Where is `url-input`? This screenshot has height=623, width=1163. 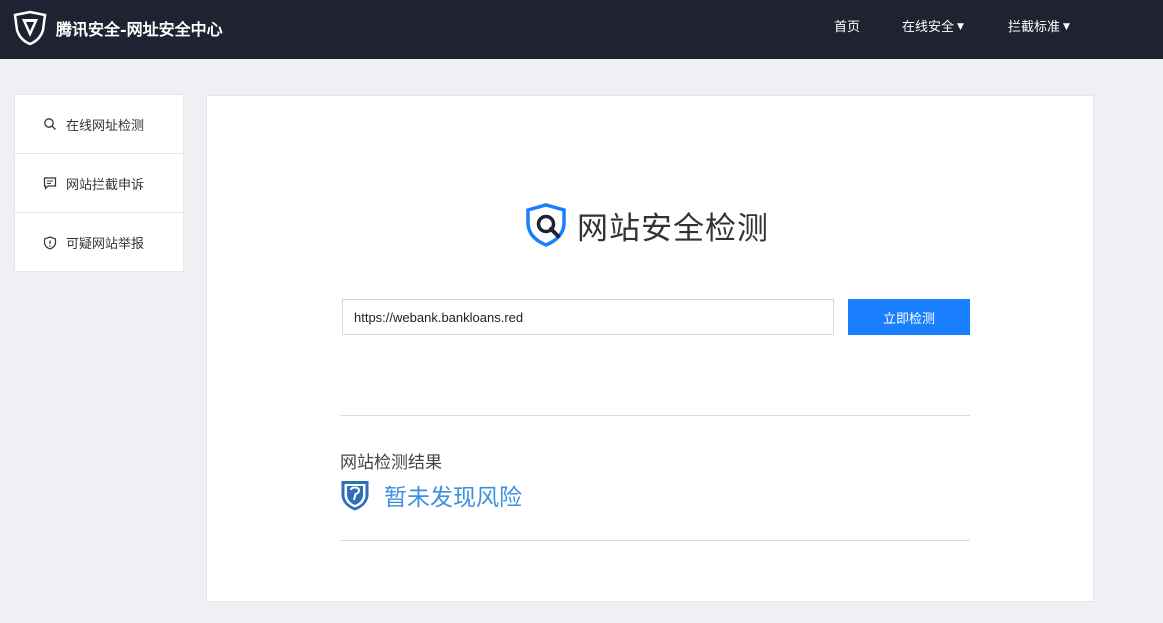
url-input is located at coordinates (588, 317).